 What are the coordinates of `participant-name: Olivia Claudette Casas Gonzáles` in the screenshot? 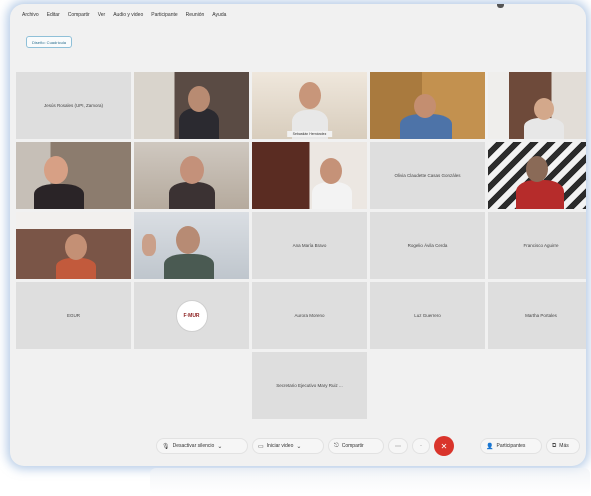 It's located at (427, 175).